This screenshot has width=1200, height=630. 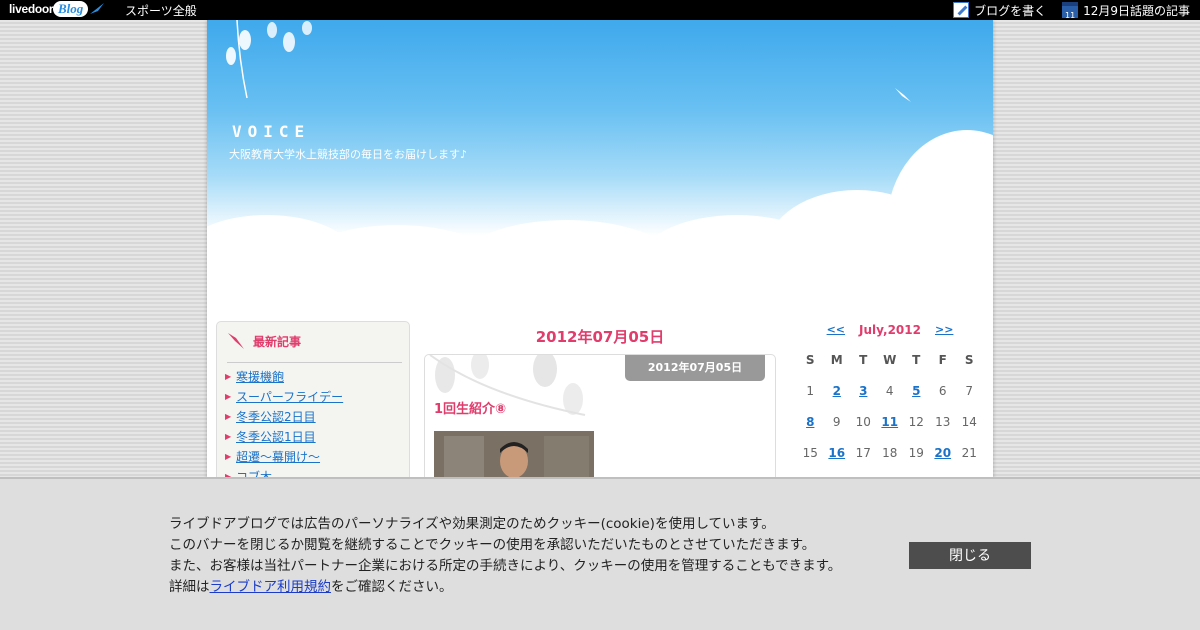 I want to click on weekday-label: F, so click(x=942, y=360).